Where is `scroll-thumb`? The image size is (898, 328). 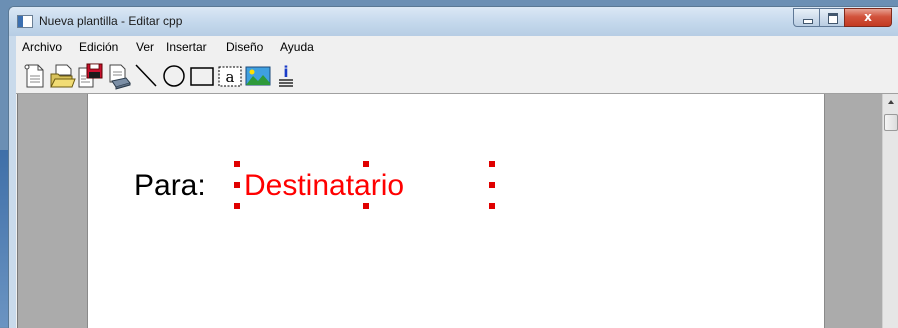
scroll-thumb is located at coordinates (891, 122).